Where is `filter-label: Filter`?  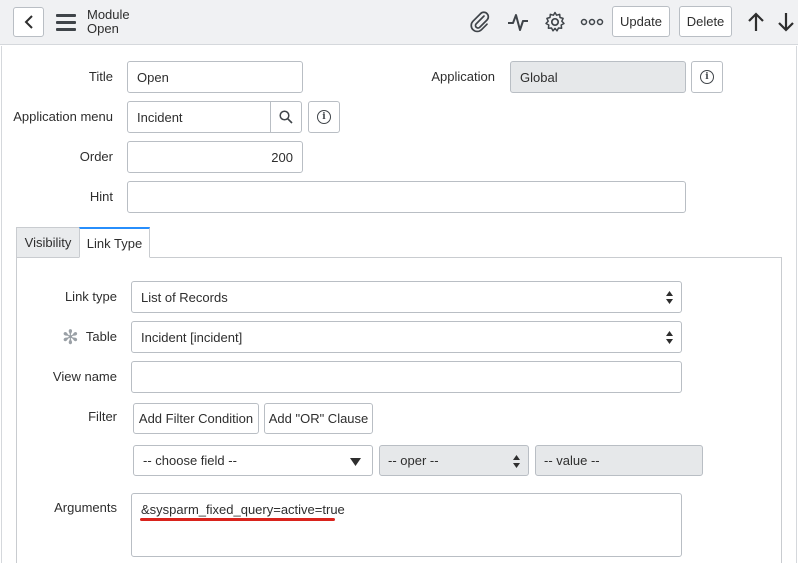 filter-label: Filter is located at coordinates (102, 416).